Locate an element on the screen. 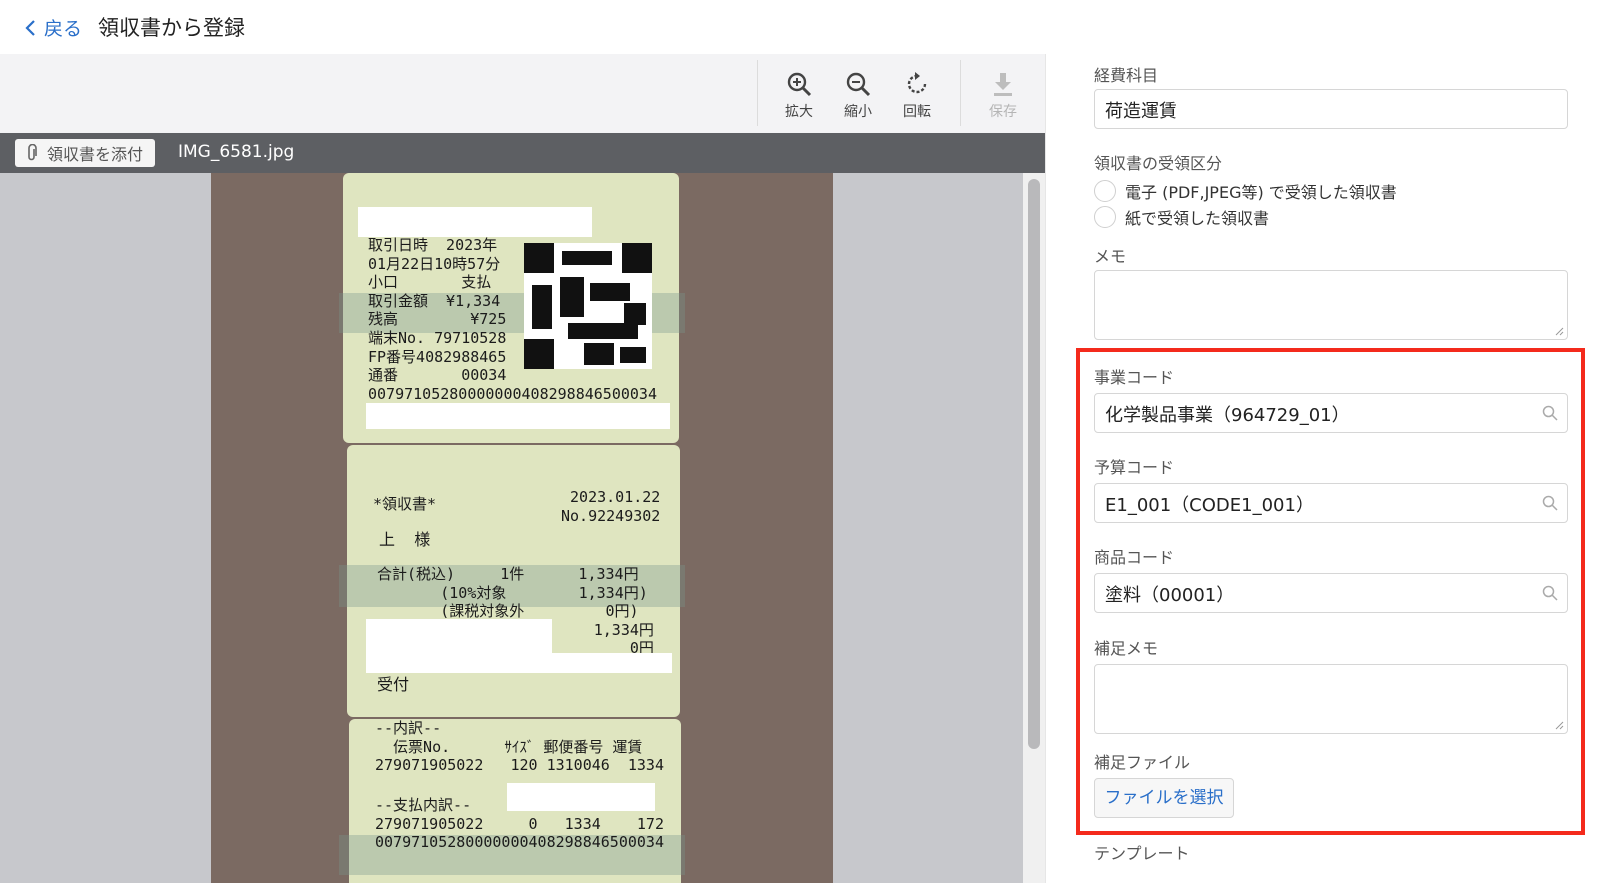  template-label: テンプレート is located at coordinates (1142, 853).